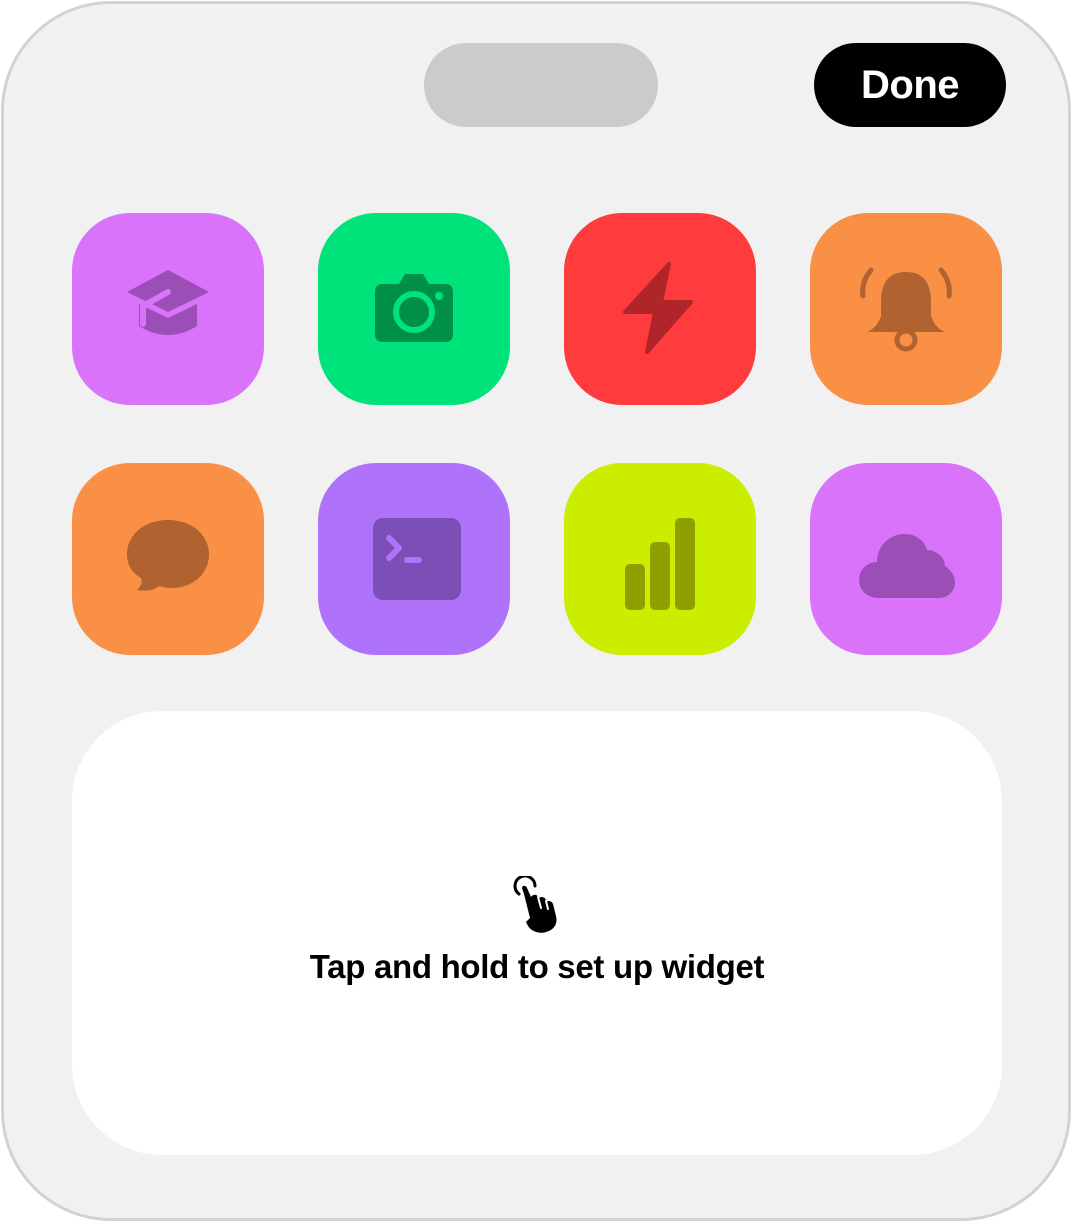  What do you see at coordinates (537, 966) in the screenshot?
I see `widget-setup-label: Tap and hold to set up widget` at bounding box center [537, 966].